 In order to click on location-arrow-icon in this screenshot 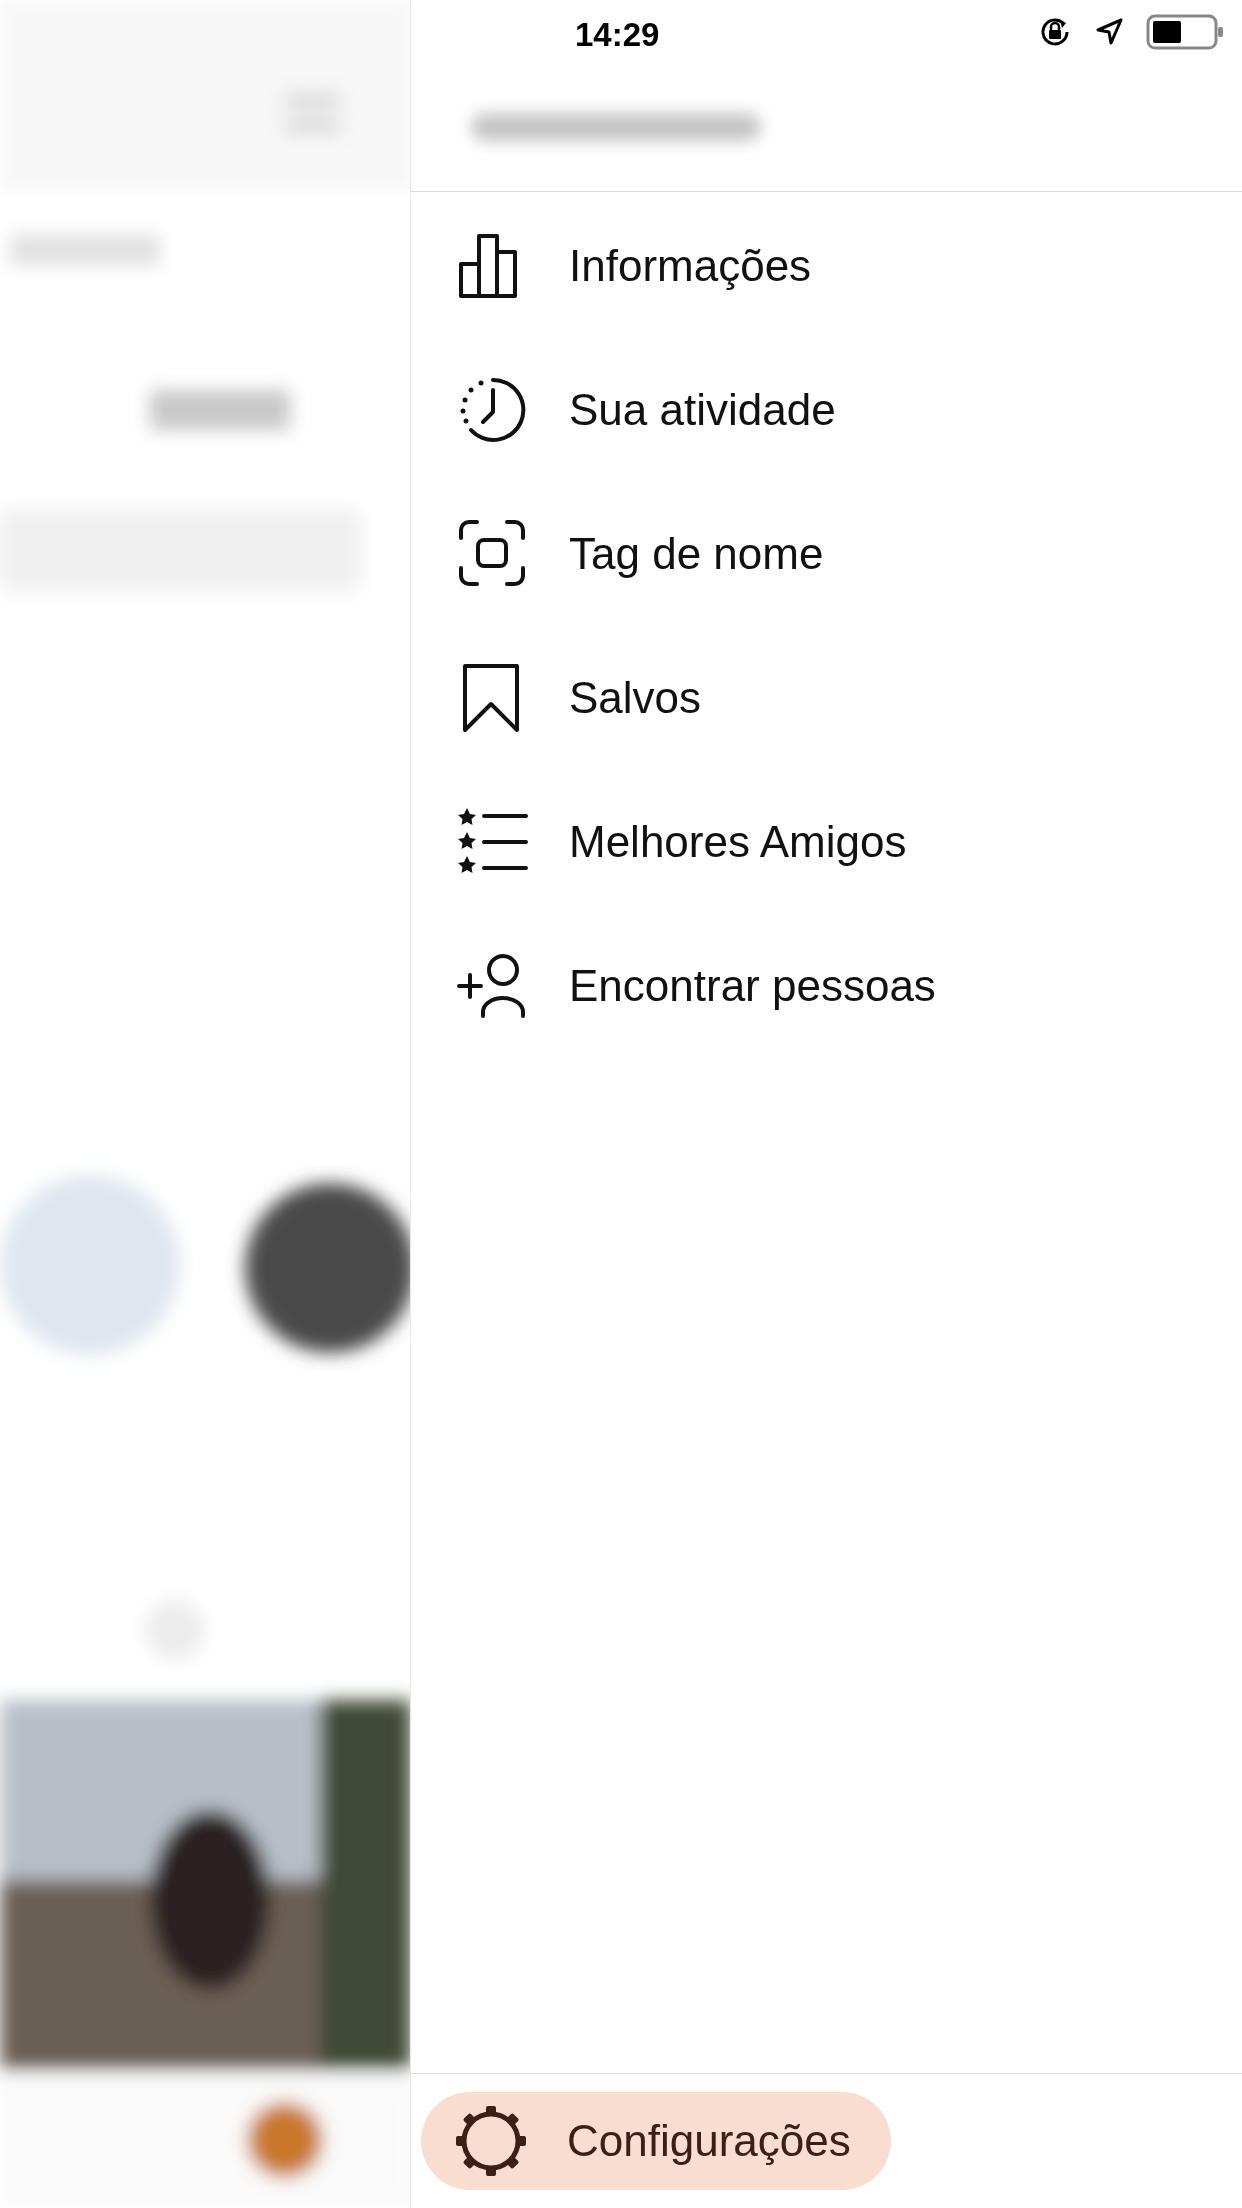, I will do `click(1109, 32)`.